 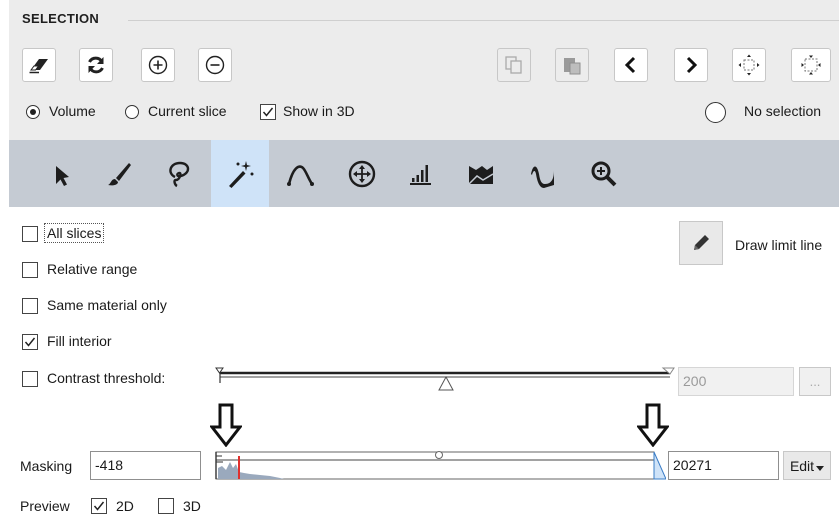 I want to click on tool-lasso, so click(x=179, y=173).